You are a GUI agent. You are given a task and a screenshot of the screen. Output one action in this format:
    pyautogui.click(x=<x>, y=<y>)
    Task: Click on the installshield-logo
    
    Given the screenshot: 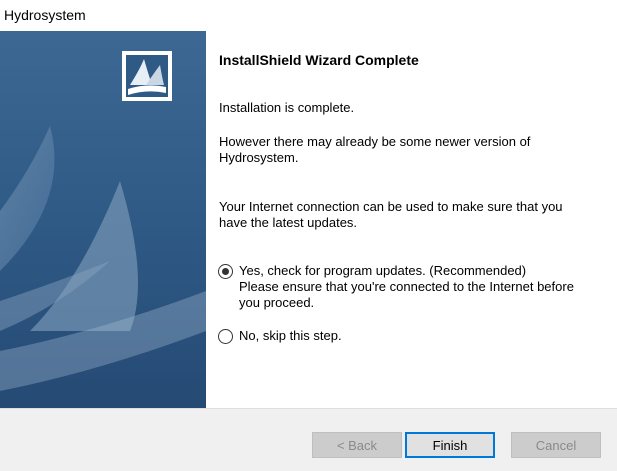 What is the action you would take?
    pyautogui.click(x=147, y=76)
    